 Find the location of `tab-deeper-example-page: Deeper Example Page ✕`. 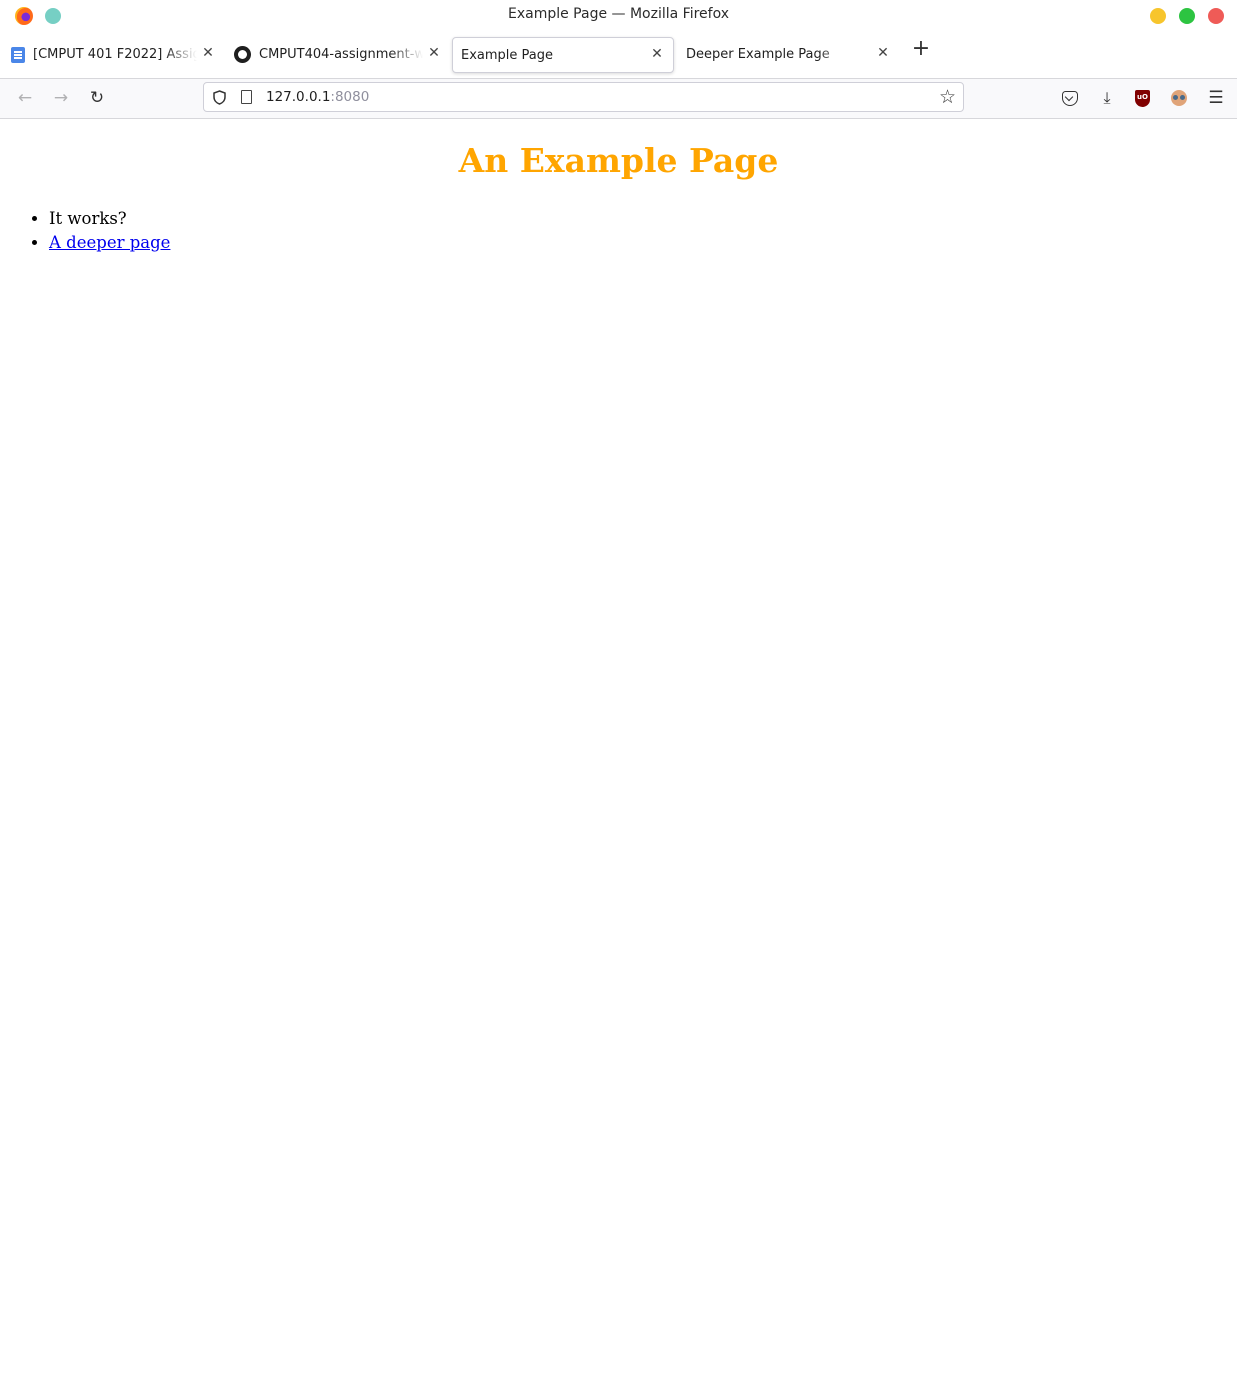

tab-deeper-example-page: Deeper Example Page ✕ is located at coordinates (786, 55).